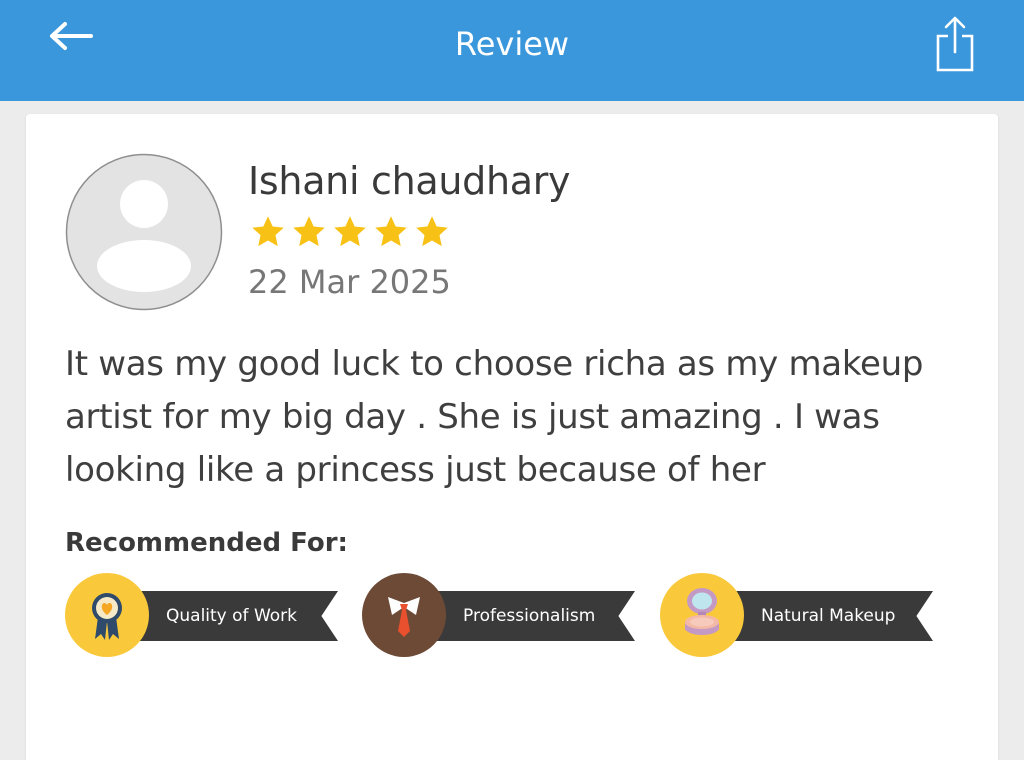 Image resolution: width=1024 pixels, height=760 pixels. I want to click on app-header: Review, so click(512, 50).